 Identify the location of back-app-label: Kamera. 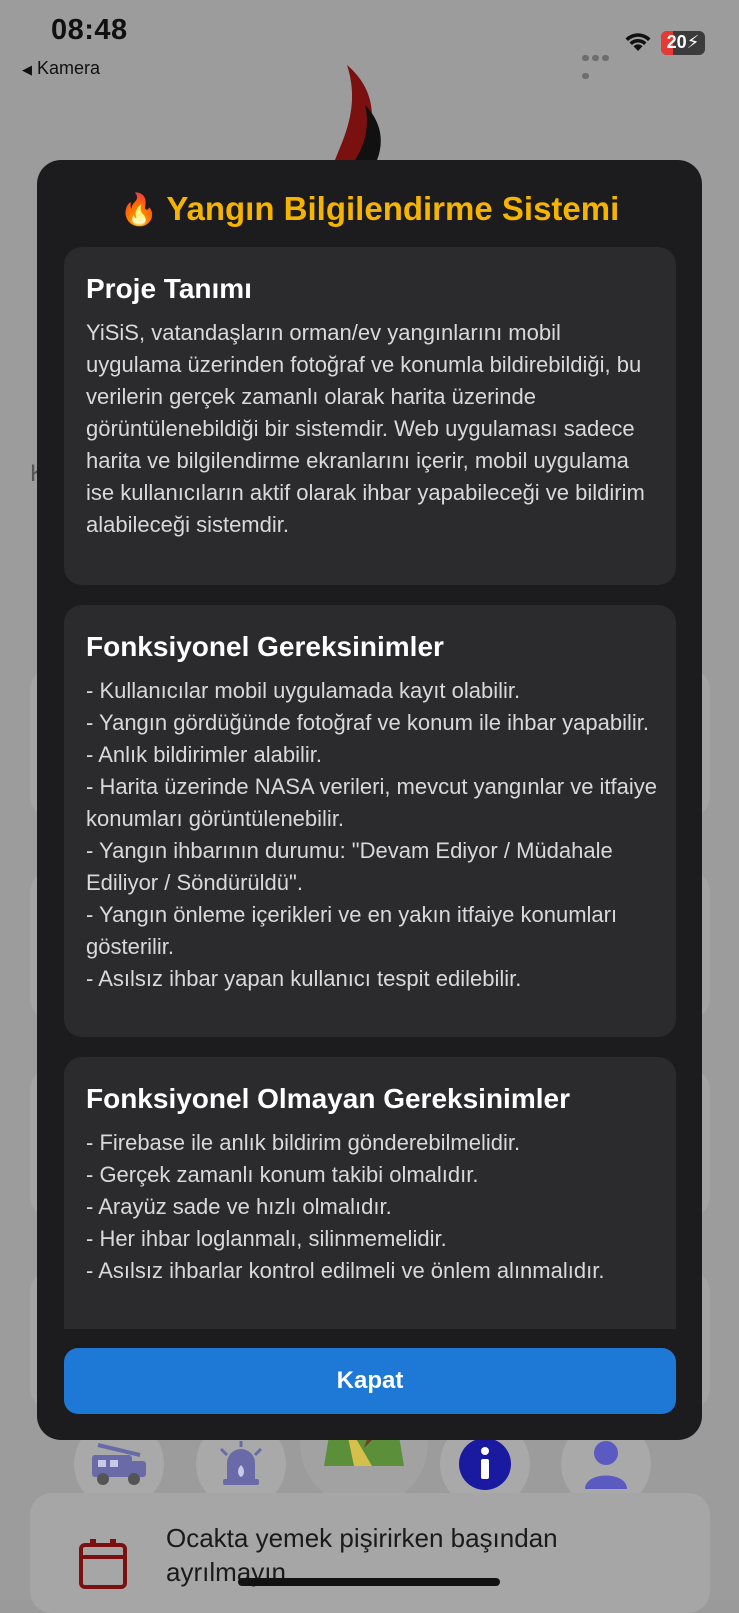
(69, 68).